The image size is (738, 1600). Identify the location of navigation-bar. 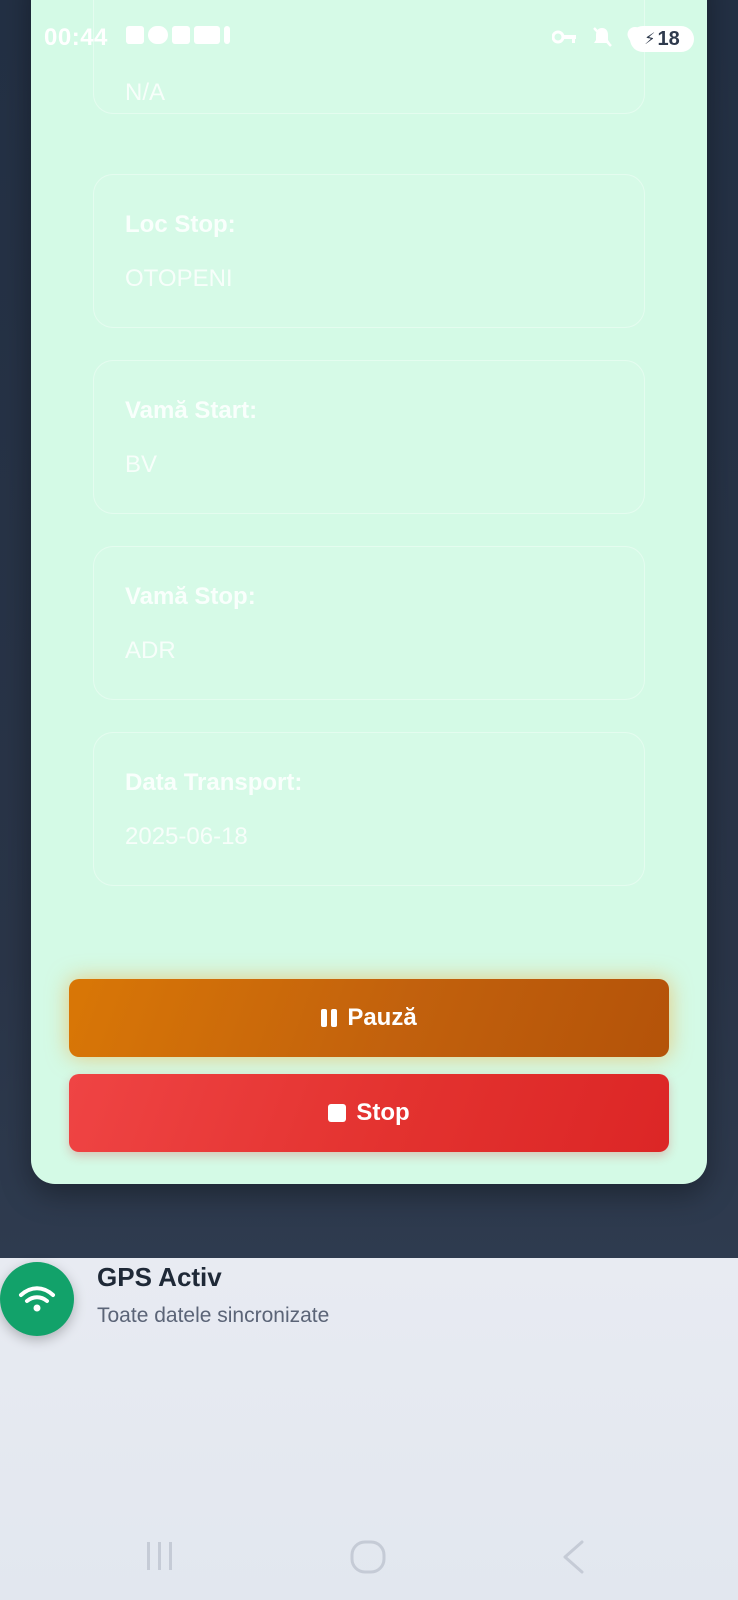
(369, 1555).